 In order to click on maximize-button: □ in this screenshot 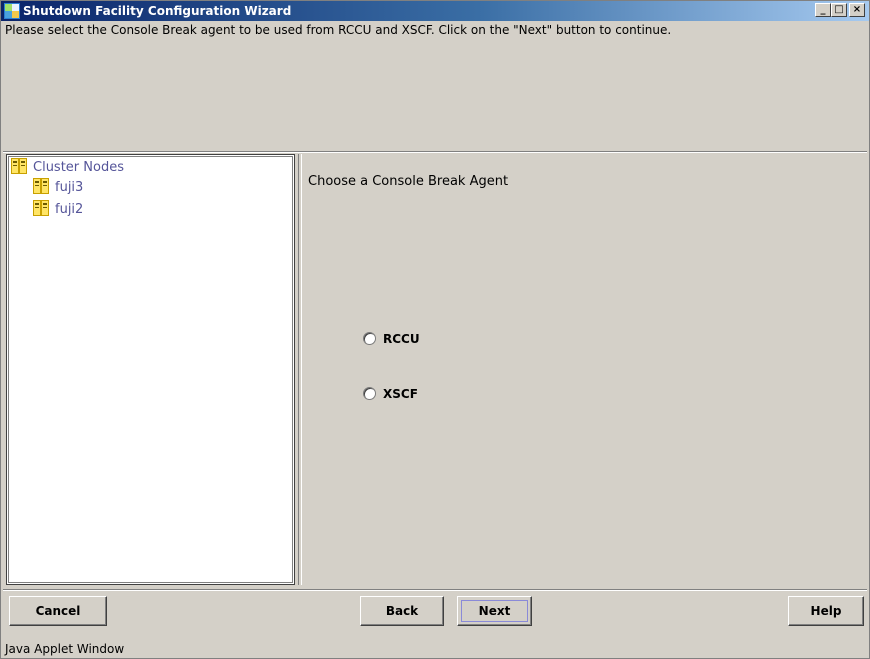, I will do `click(839, 10)`.